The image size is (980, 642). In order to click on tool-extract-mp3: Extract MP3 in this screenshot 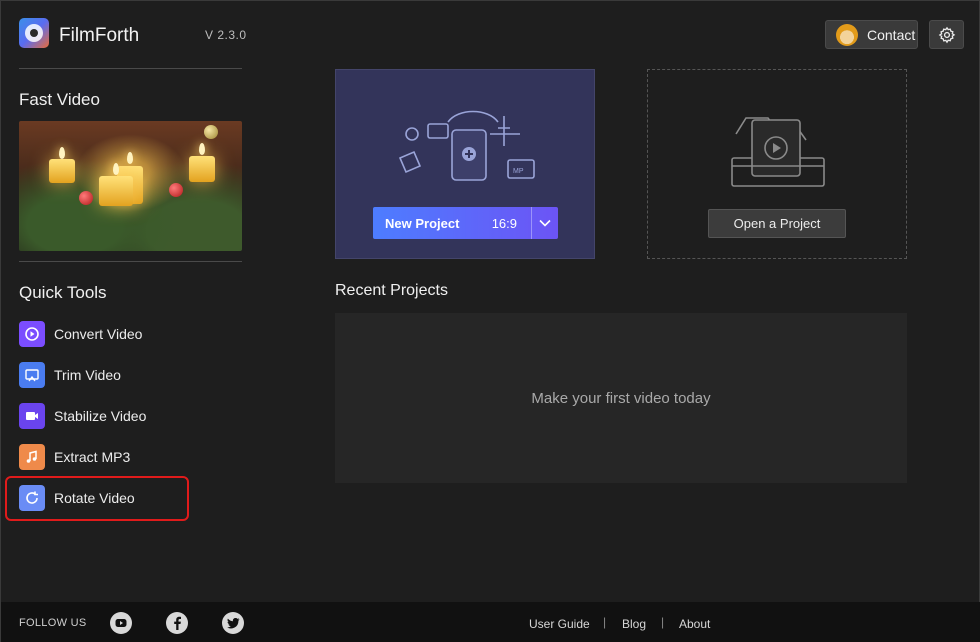, I will do `click(104, 457)`.